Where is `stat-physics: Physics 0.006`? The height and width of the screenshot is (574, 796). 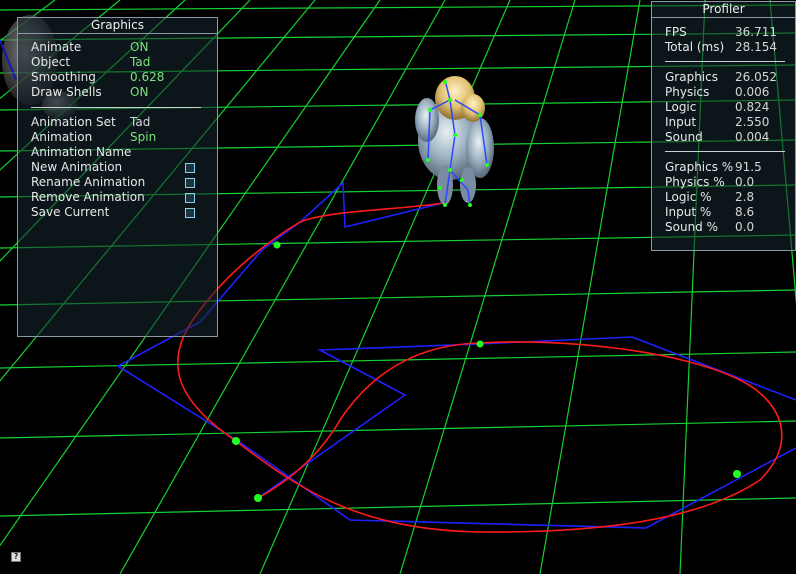
stat-physics: Physics 0.006 is located at coordinates (729, 92).